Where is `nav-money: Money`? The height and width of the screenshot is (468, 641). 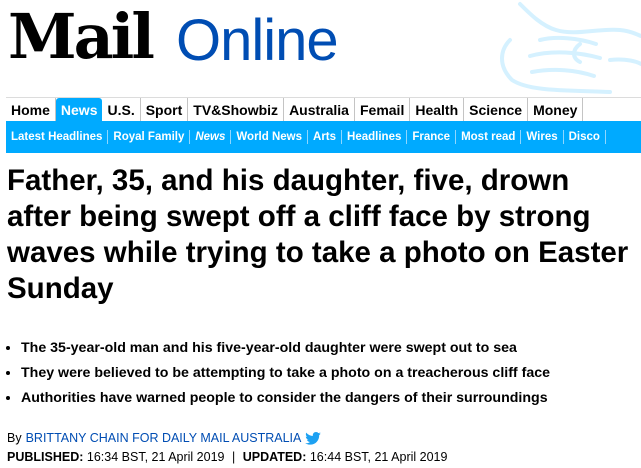
nav-money: Money is located at coordinates (556, 110).